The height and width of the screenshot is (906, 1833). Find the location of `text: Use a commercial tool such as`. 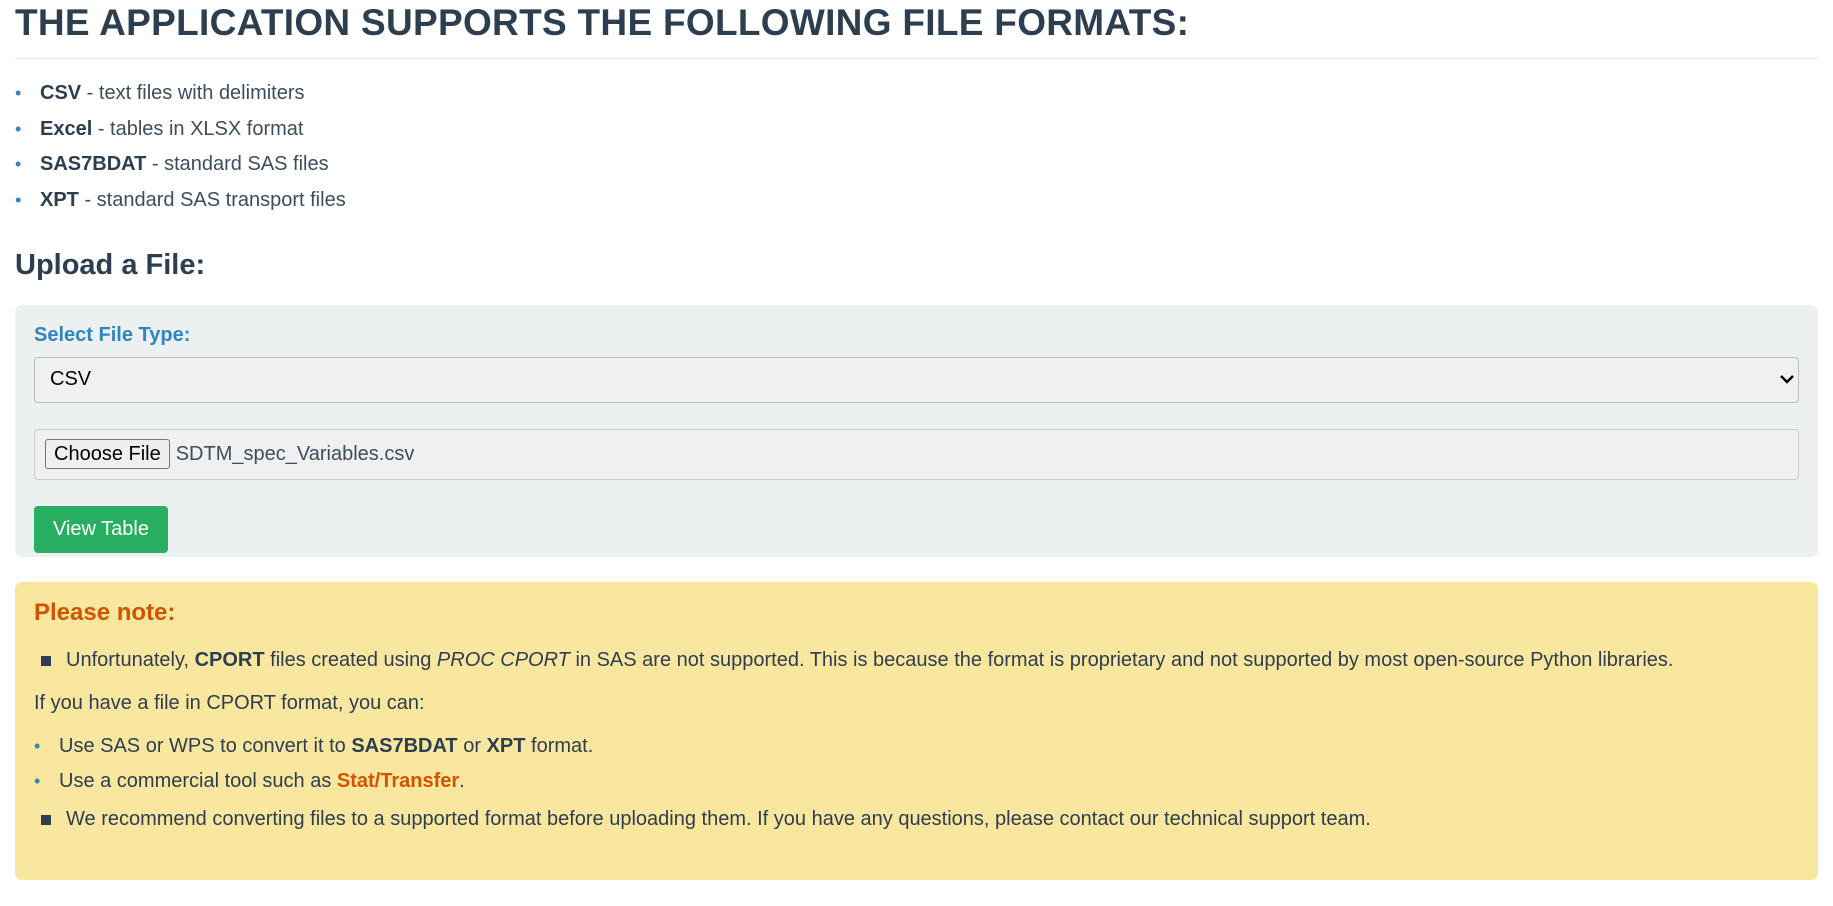

text: Use a commercial tool such as is located at coordinates (198, 780).